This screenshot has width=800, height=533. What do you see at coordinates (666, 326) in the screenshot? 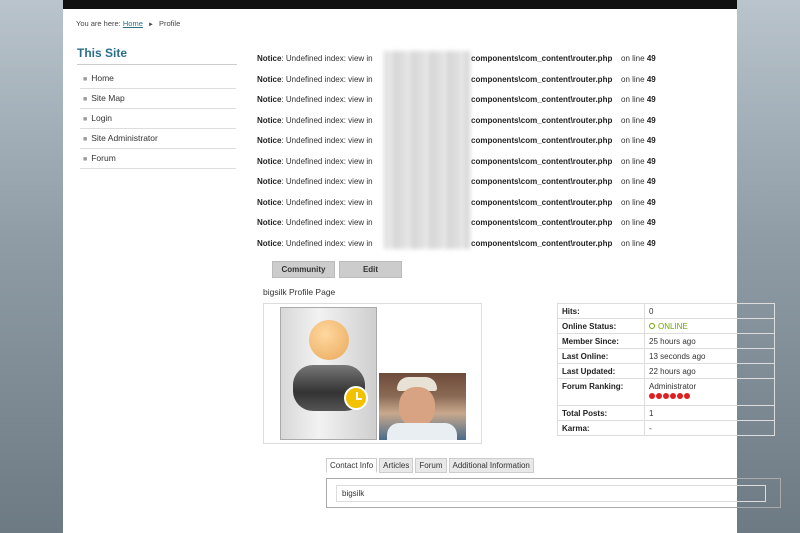
I see `stat-row: Online Status: ONLINE` at bounding box center [666, 326].